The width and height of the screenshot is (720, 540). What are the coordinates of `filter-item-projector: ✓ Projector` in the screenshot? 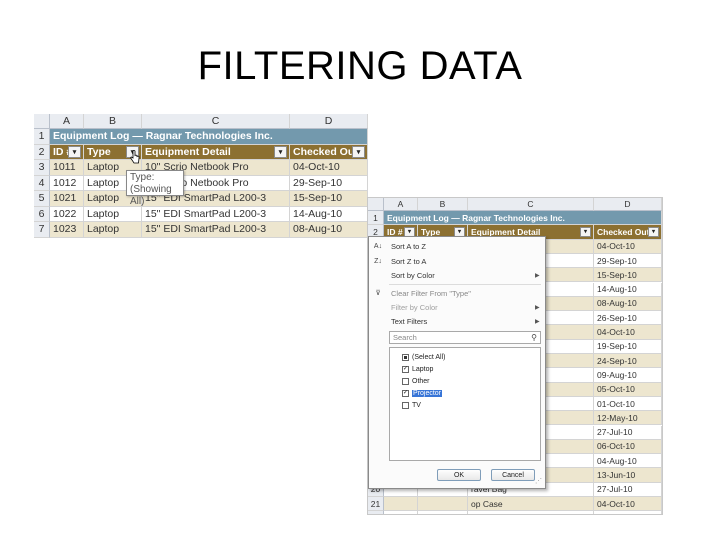 It's located at (422, 393).